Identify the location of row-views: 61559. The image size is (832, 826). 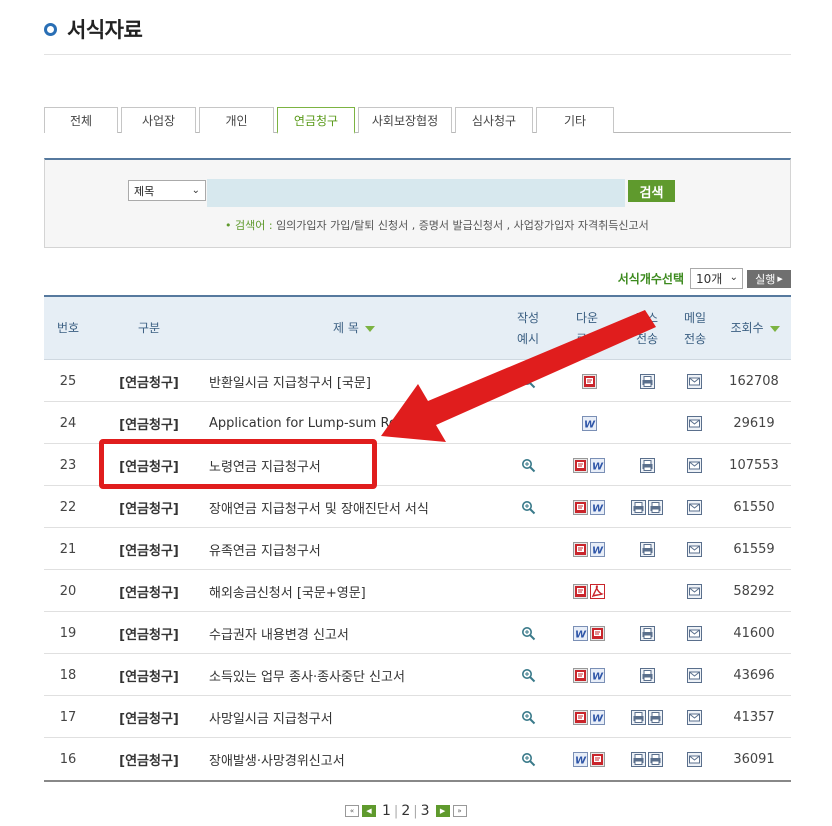
(754, 549).